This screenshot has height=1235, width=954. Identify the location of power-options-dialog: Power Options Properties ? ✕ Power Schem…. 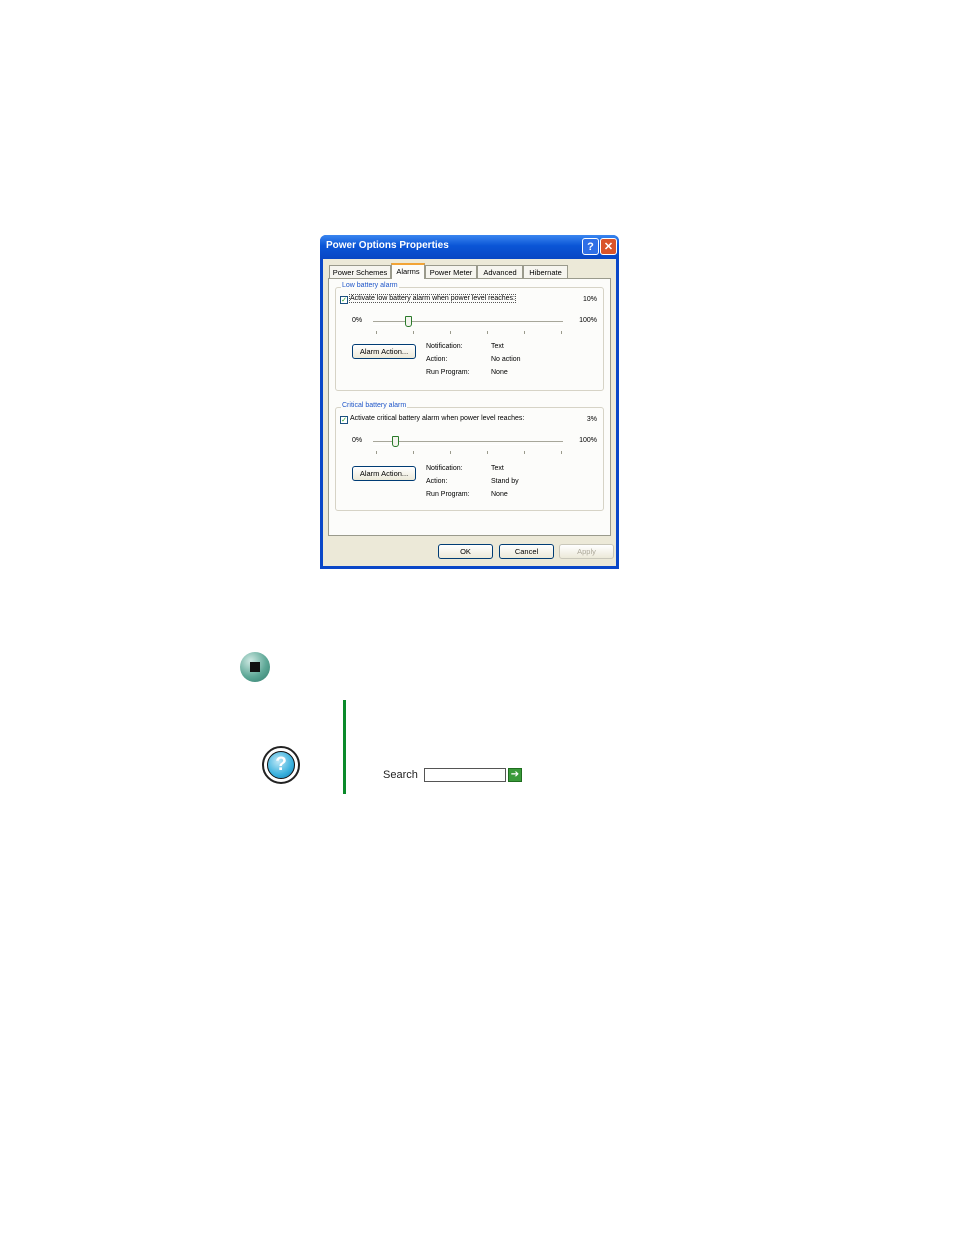
(469, 402).